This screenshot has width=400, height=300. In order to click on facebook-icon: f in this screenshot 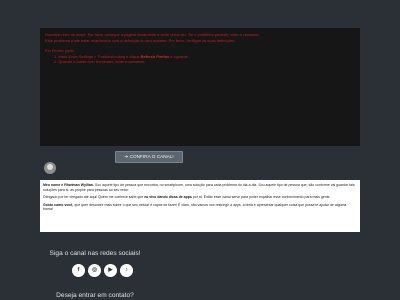, I will do `click(78, 270)`.